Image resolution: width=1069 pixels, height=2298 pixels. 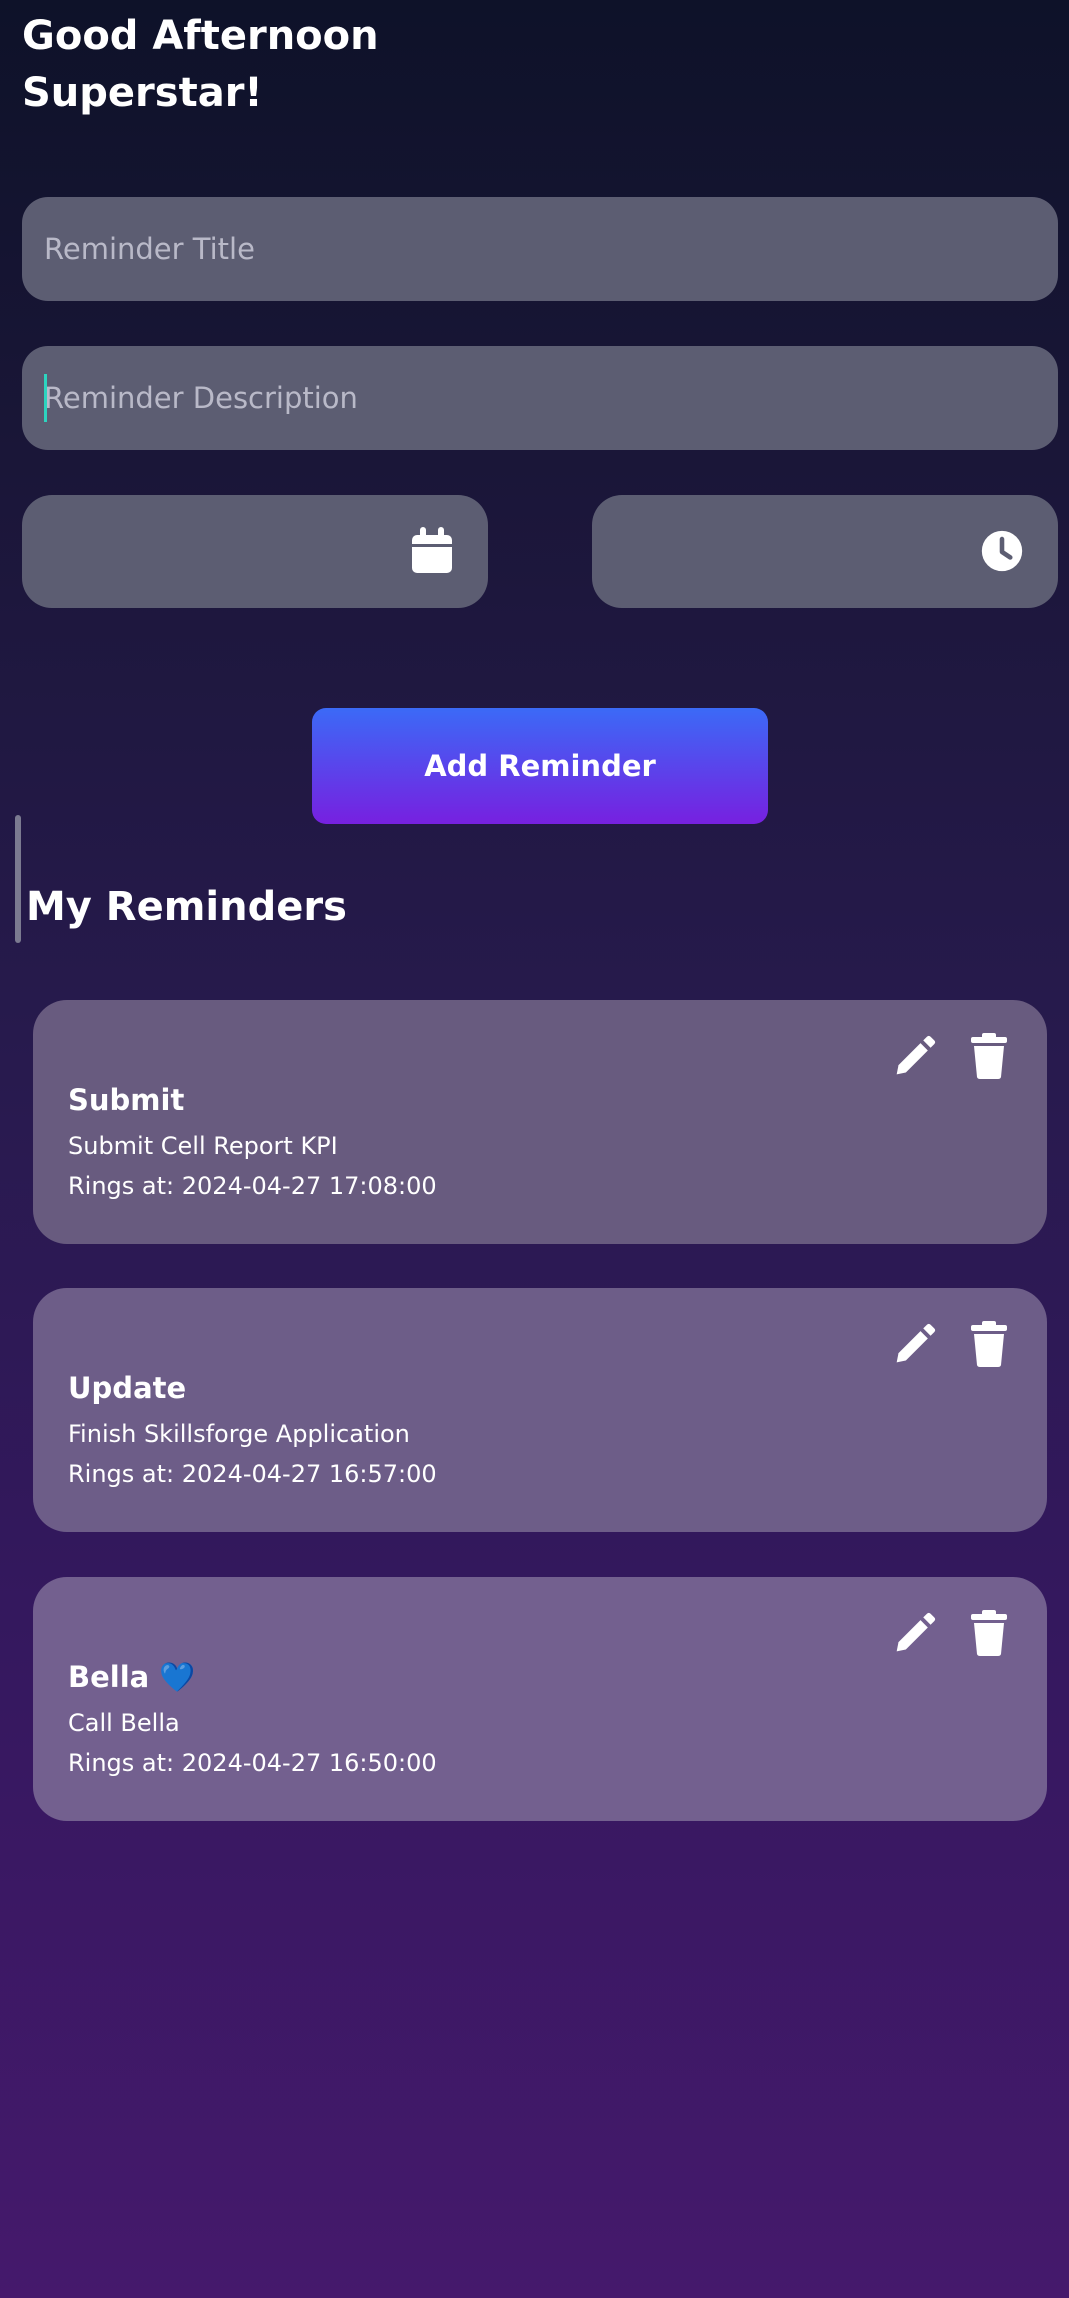 What do you see at coordinates (1002, 551) in the screenshot?
I see `clock-icon` at bounding box center [1002, 551].